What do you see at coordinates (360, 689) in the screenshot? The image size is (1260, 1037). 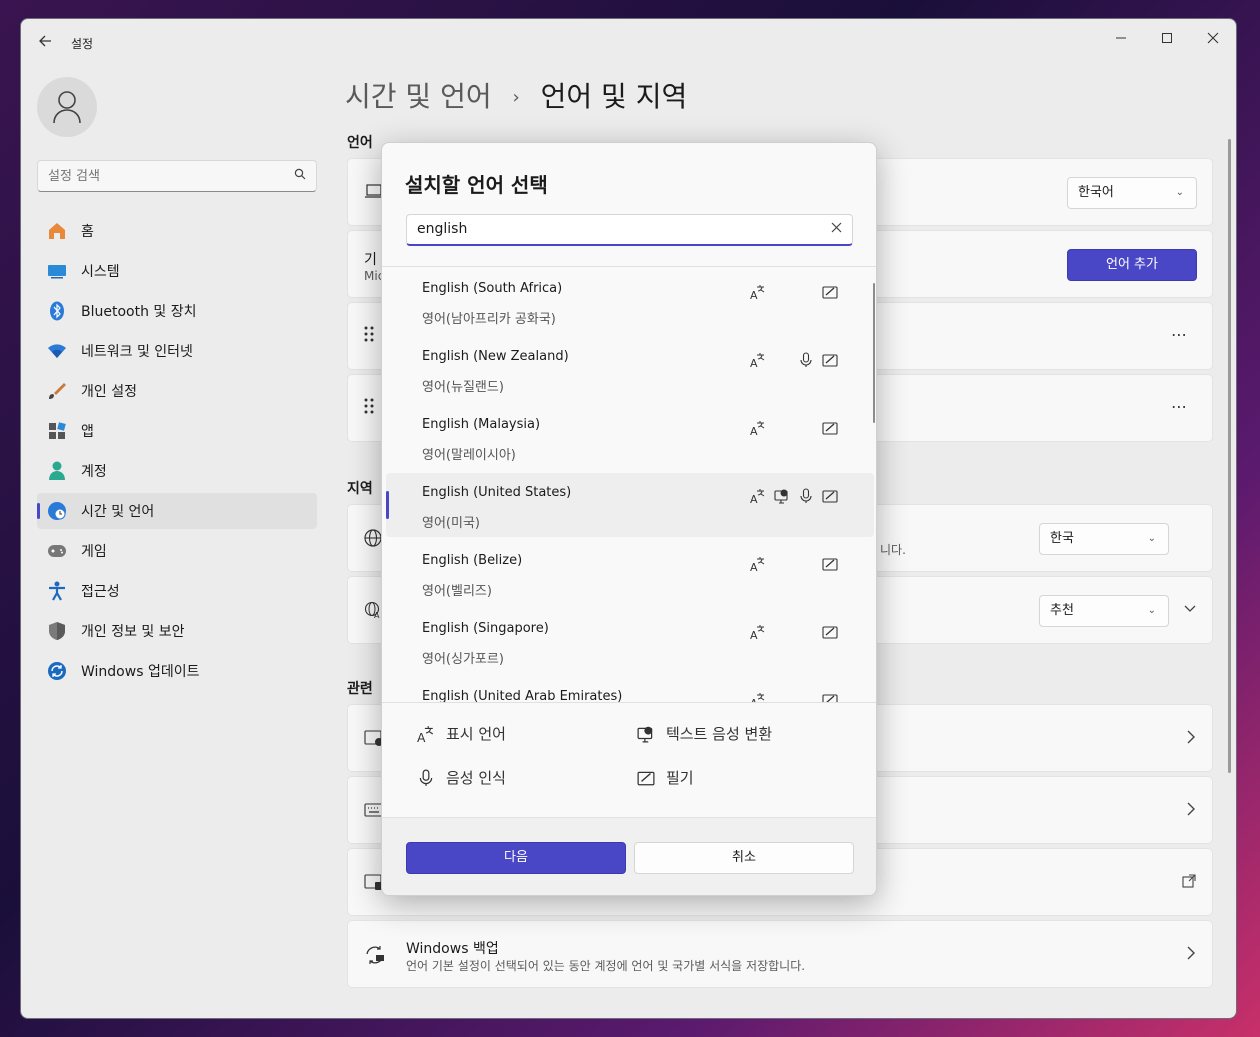 I see `section-related-label: 관련` at bounding box center [360, 689].